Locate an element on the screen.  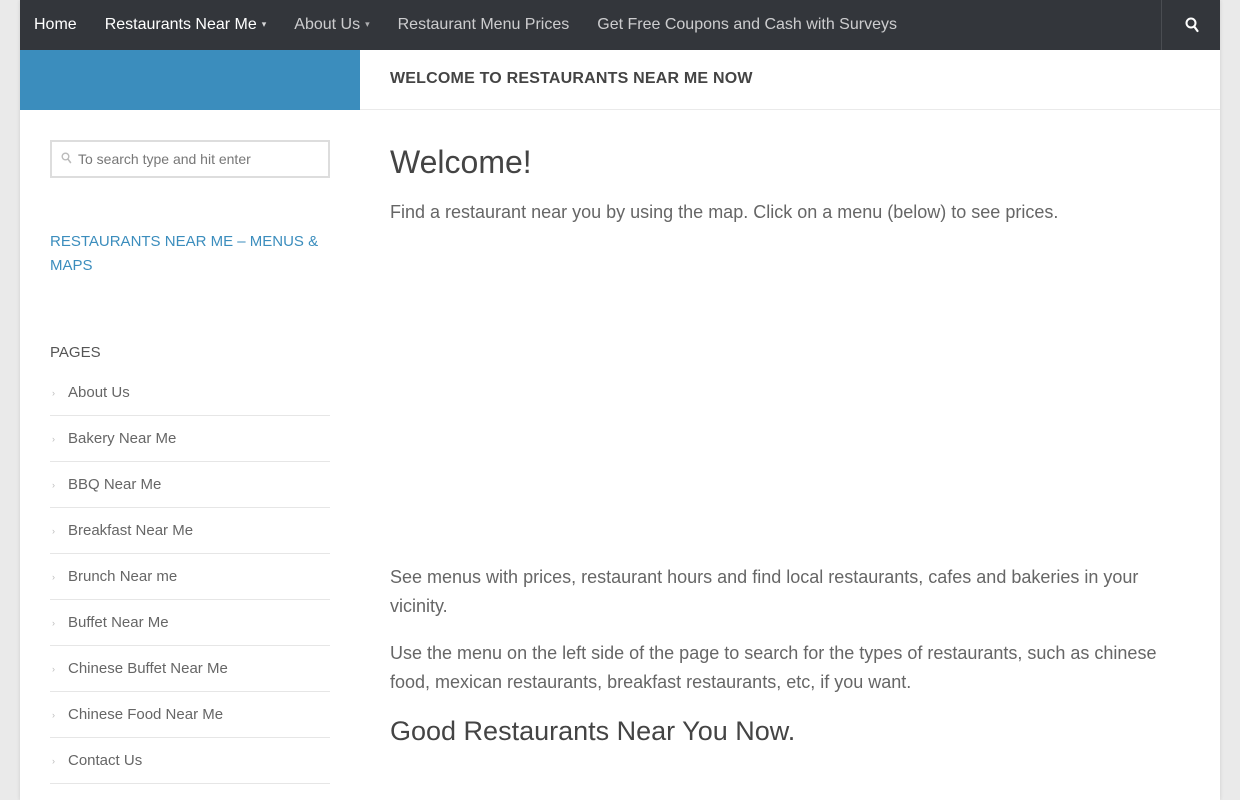
list-item: › BBQ Near Me is located at coordinates (190, 485).